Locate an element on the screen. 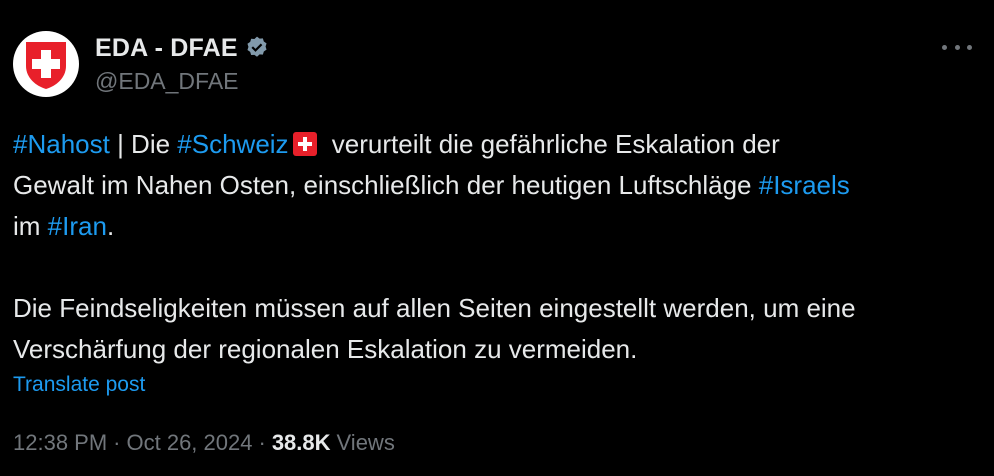 Image resolution: width=994 pixels, height=476 pixels. tweet-header: EDA - DFAE @EDA_DFAE is located at coordinates (182, 62).